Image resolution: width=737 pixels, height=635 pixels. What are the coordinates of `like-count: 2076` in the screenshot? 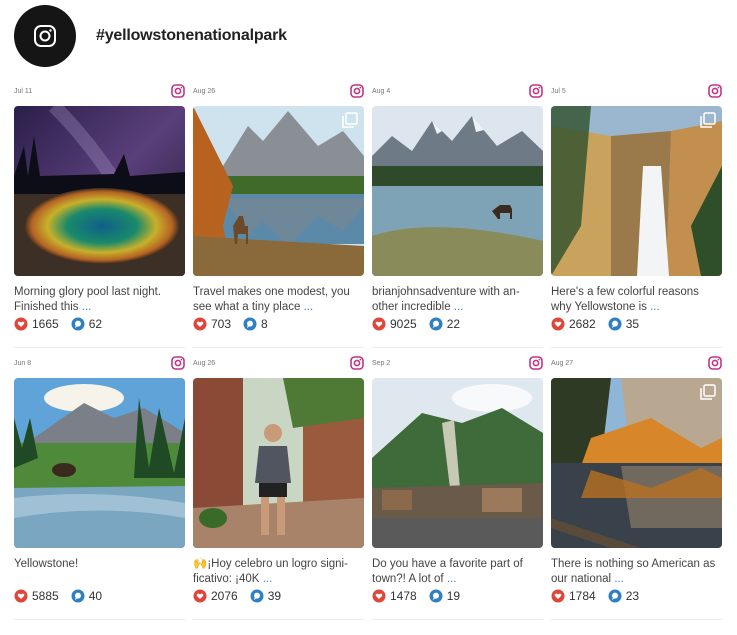 It's located at (224, 596).